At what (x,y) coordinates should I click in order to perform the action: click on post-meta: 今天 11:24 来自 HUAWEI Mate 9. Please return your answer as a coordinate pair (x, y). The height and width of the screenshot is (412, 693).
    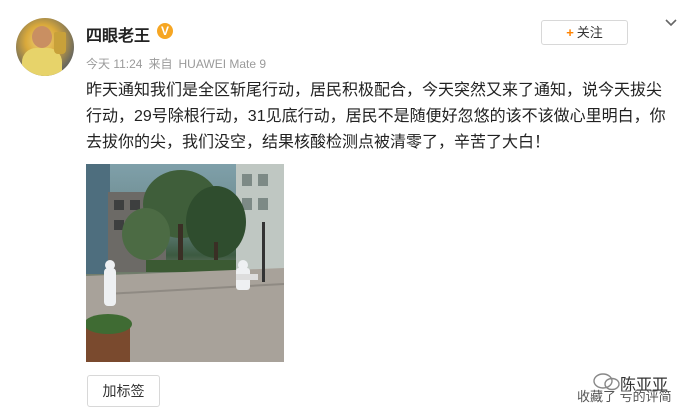
    Looking at the image, I should click on (179, 63).